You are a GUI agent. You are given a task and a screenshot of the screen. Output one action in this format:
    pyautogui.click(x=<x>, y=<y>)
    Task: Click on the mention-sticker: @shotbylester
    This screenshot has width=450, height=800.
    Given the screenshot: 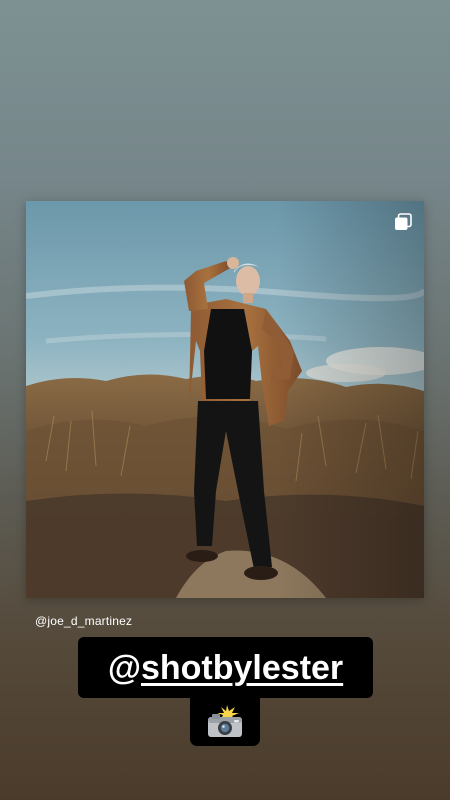 What is the action you would take?
    pyautogui.click(x=225, y=667)
    